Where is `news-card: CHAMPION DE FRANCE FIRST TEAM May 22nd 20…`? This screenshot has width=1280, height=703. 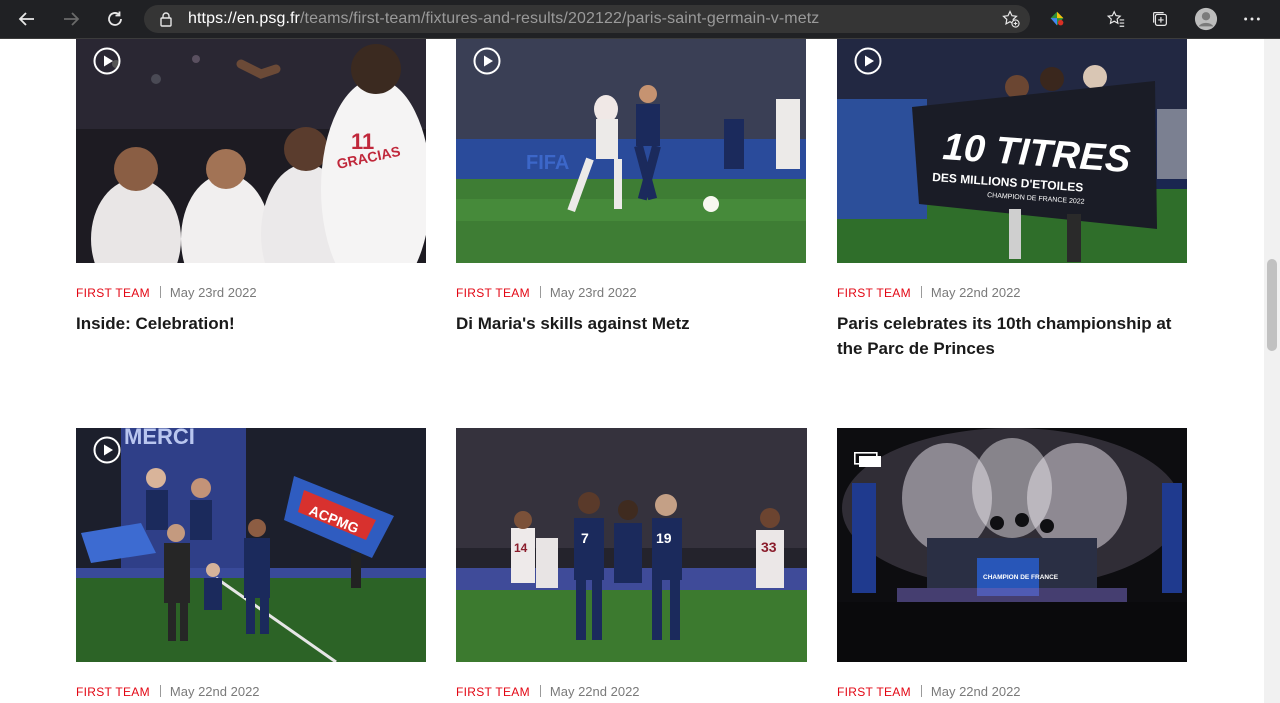 news-card: CHAMPION DE FRANCE FIRST TEAM May 22nd 20… is located at coordinates (1012, 563).